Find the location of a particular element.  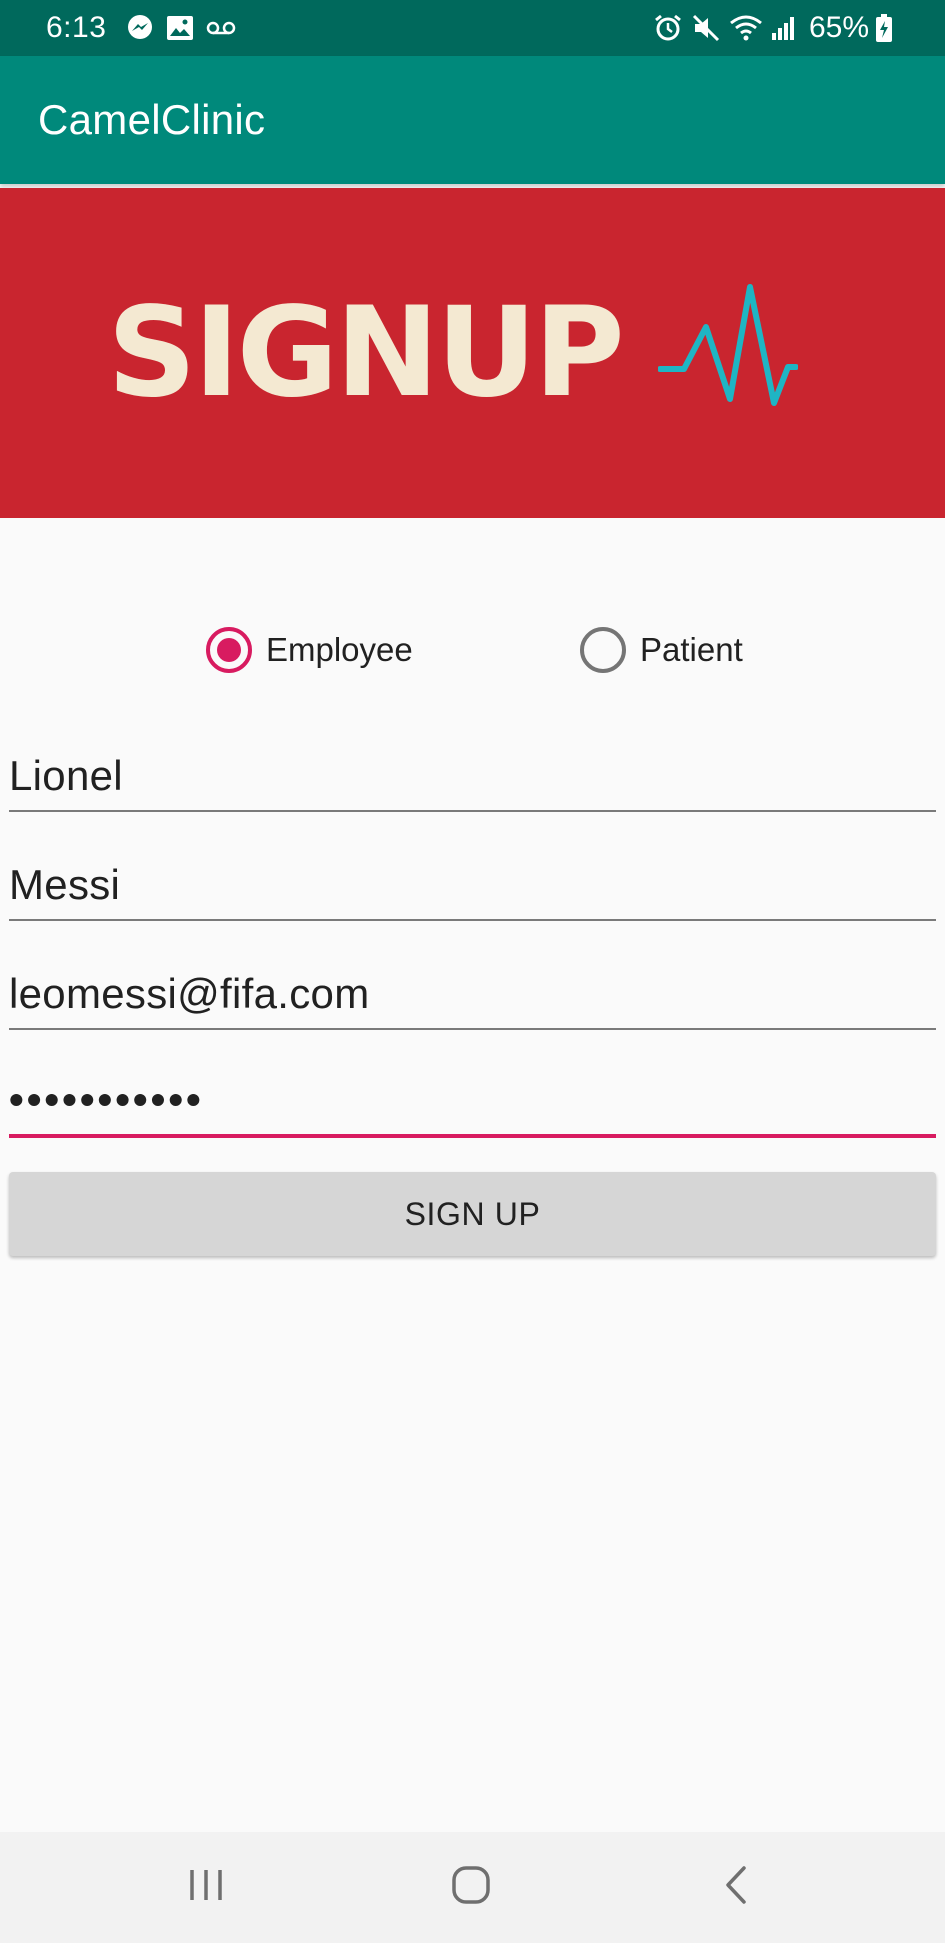

first-name-value: Lionel is located at coordinates (66, 775).